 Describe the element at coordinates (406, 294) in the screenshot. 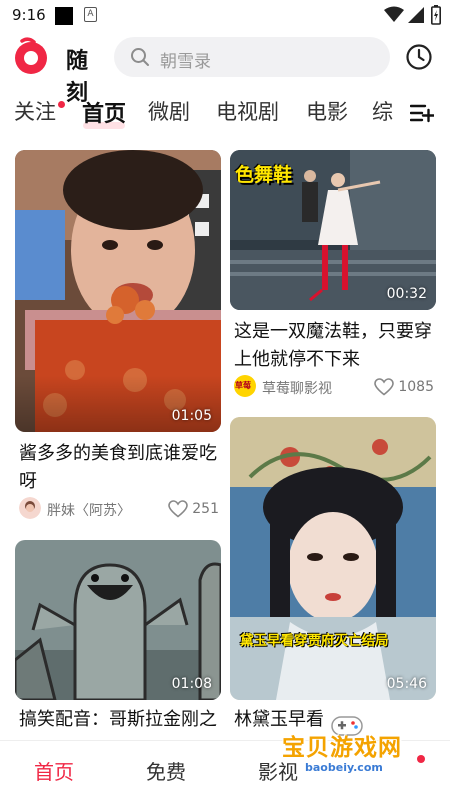

I see `video-duration: 00:32` at that location.